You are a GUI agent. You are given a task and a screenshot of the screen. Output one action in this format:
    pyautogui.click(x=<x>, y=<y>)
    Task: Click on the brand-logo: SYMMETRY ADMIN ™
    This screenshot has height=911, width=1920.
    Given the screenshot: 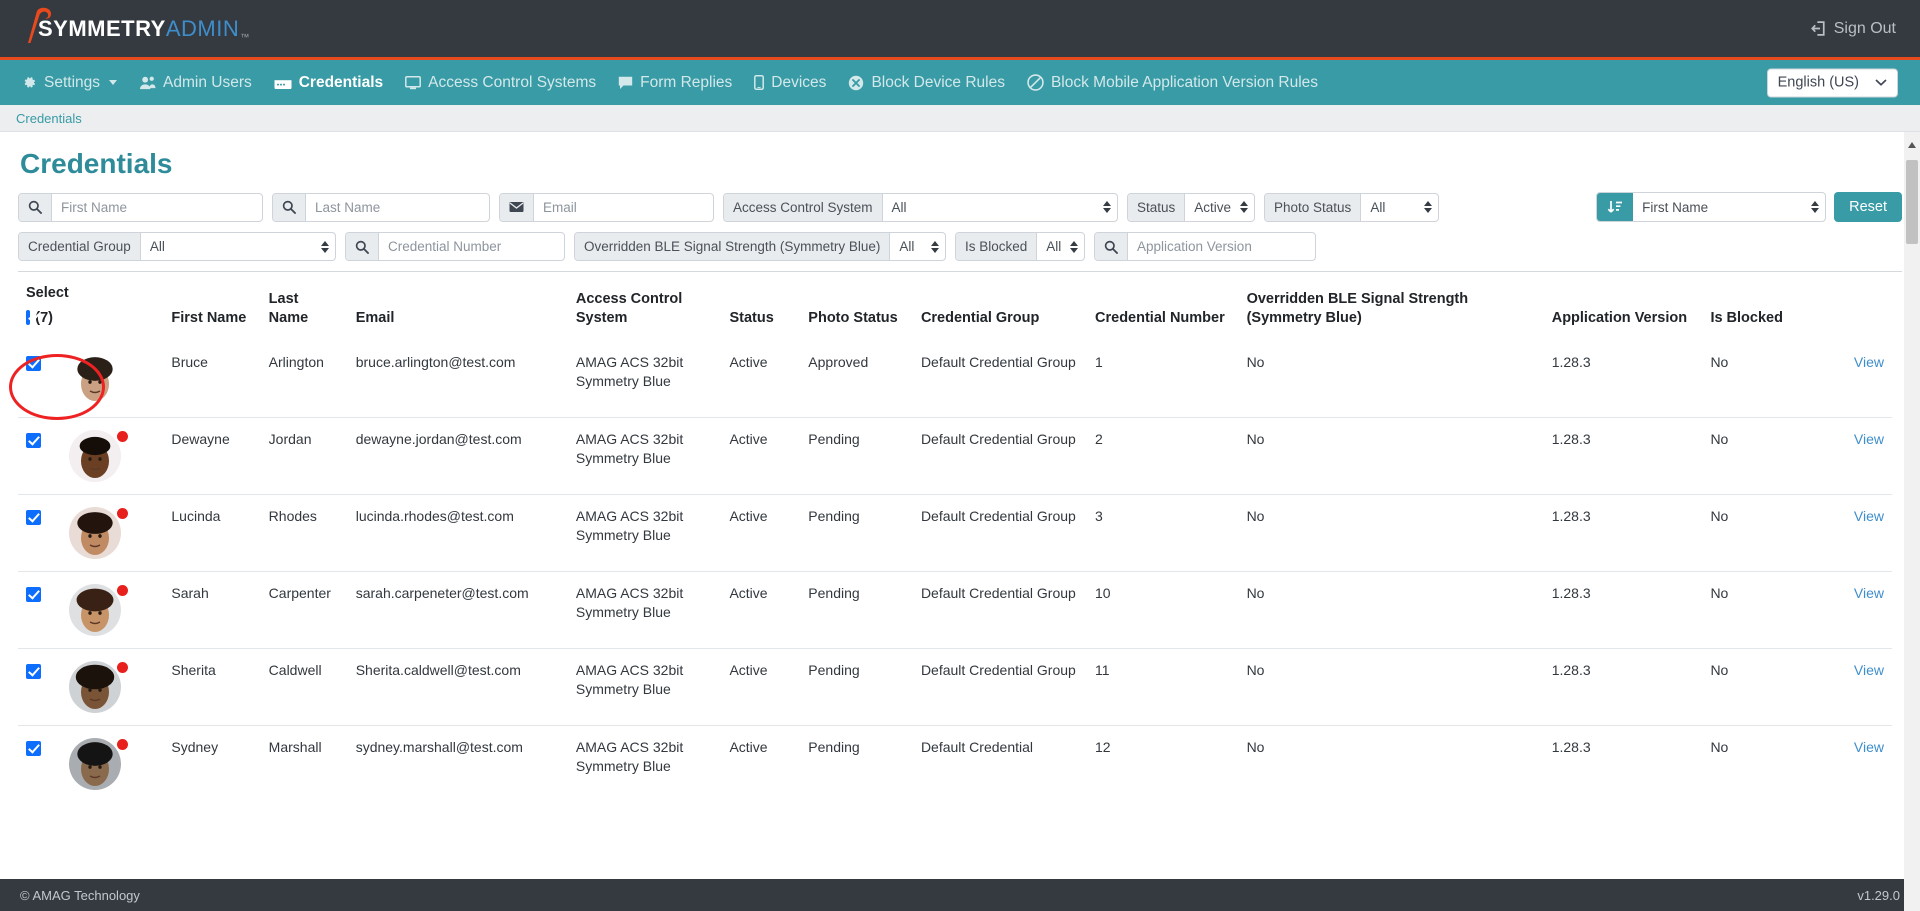 What is the action you would take?
    pyautogui.click(x=137, y=25)
    